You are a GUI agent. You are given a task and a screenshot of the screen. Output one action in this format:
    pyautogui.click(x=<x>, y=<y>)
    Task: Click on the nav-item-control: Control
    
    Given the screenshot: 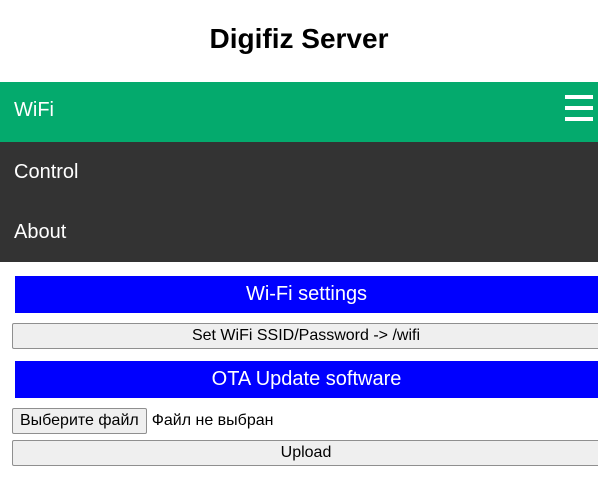 What is the action you would take?
    pyautogui.click(x=299, y=172)
    